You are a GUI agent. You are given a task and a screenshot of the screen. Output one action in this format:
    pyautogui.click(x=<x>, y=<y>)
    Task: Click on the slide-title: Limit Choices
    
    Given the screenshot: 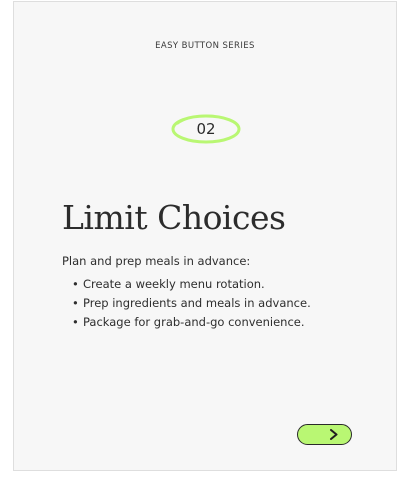 What is the action you would take?
    pyautogui.click(x=174, y=217)
    